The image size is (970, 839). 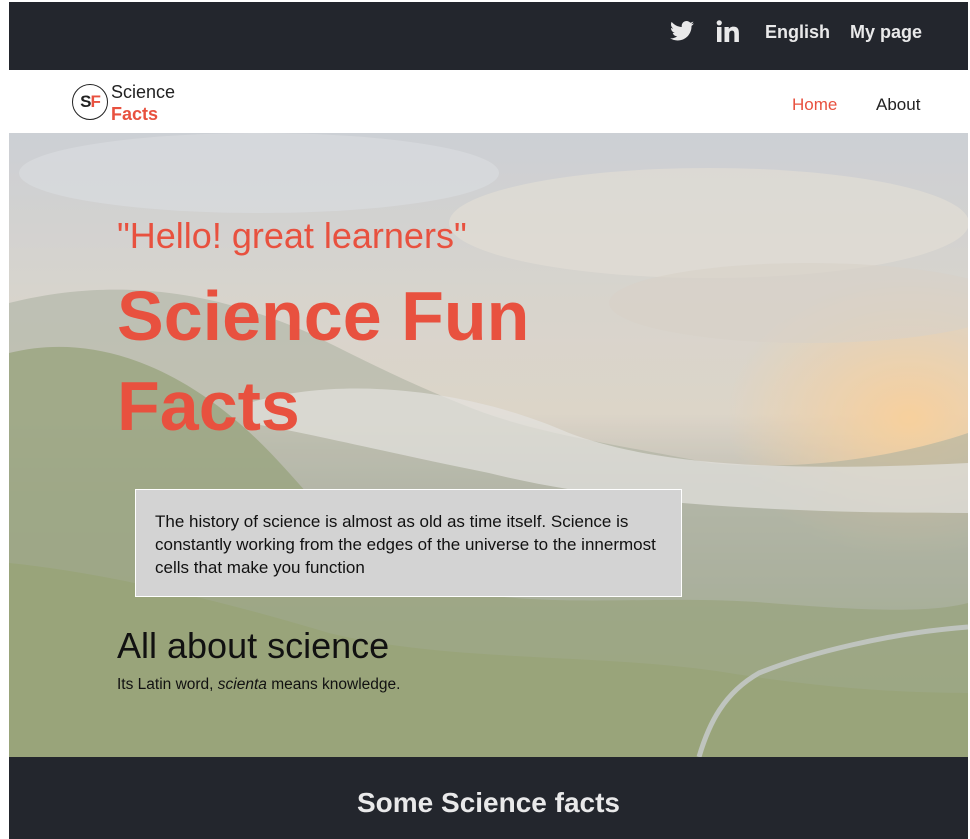 I want to click on logo-text-science: Science, so click(x=143, y=92).